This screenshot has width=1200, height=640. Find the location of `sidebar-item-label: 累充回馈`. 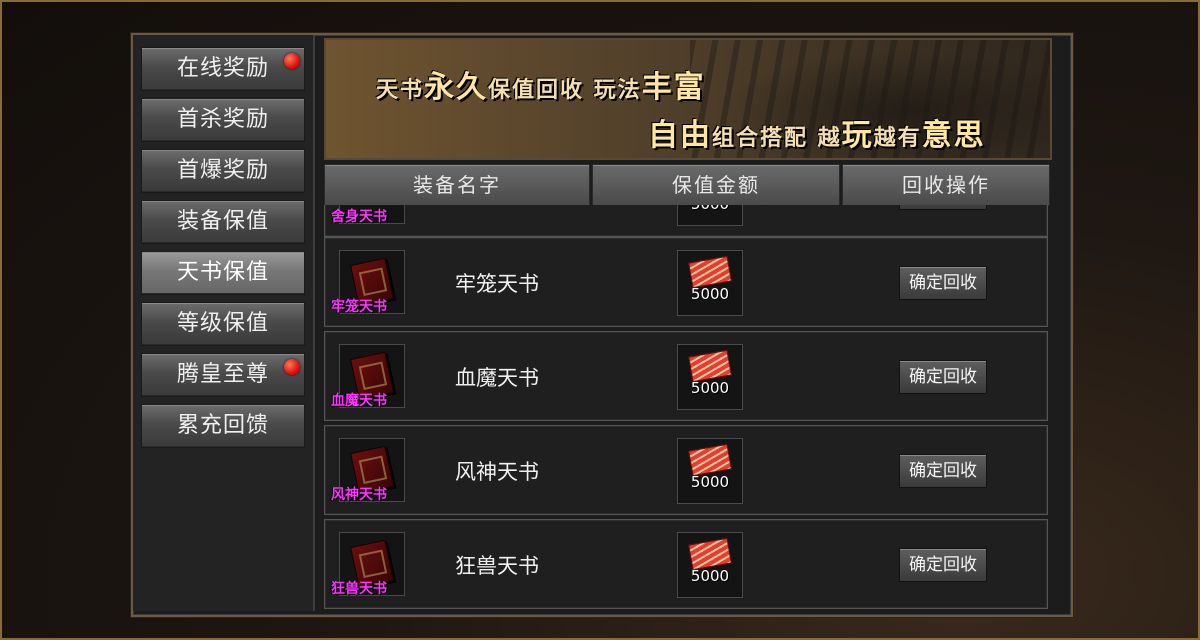

sidebar-item-label: 累充回馈 is located at coordinates (222, 425).